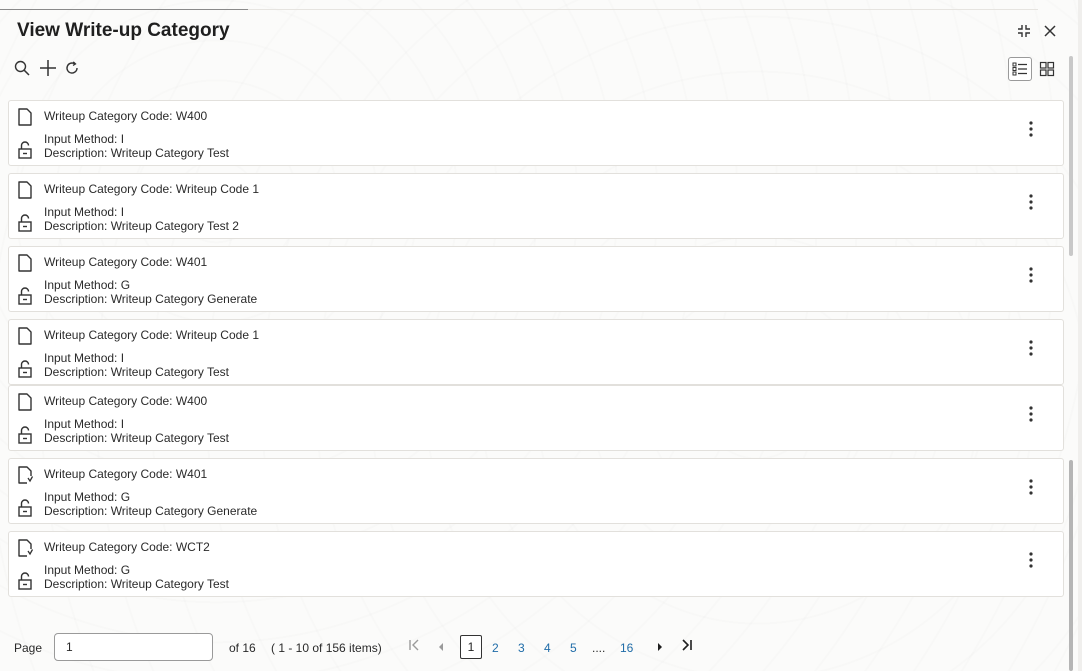  What do you see at coordinates (547, 648) in the screenshot?
I see `page-4-button: 4` at bounding box center [547, 648].